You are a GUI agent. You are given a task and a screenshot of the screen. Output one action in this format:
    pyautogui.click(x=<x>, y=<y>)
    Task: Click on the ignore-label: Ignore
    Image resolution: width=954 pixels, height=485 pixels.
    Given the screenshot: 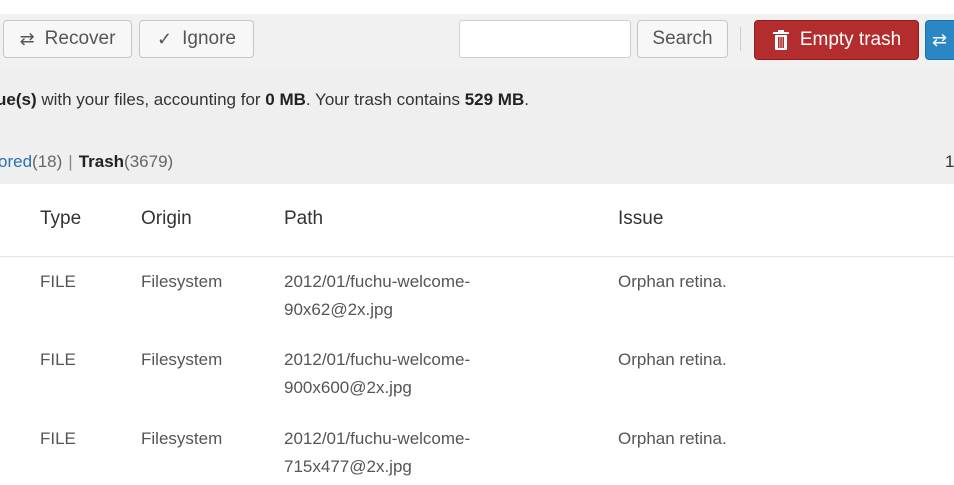 What is the action you would take?
    pyautogui.click(x=209, y=38)
    